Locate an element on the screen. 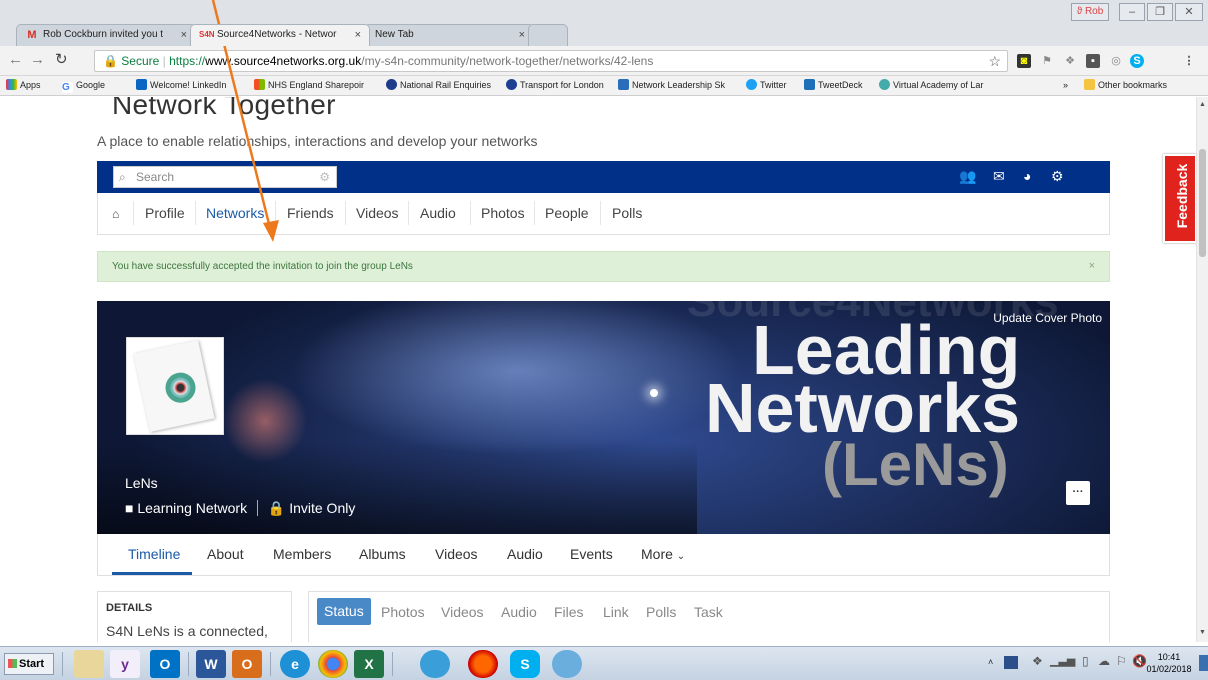 Image resolution: width=1208 pixels, height=680 pixels. messages-envelope-icon: ✉ is located at coordinates (999, 176).